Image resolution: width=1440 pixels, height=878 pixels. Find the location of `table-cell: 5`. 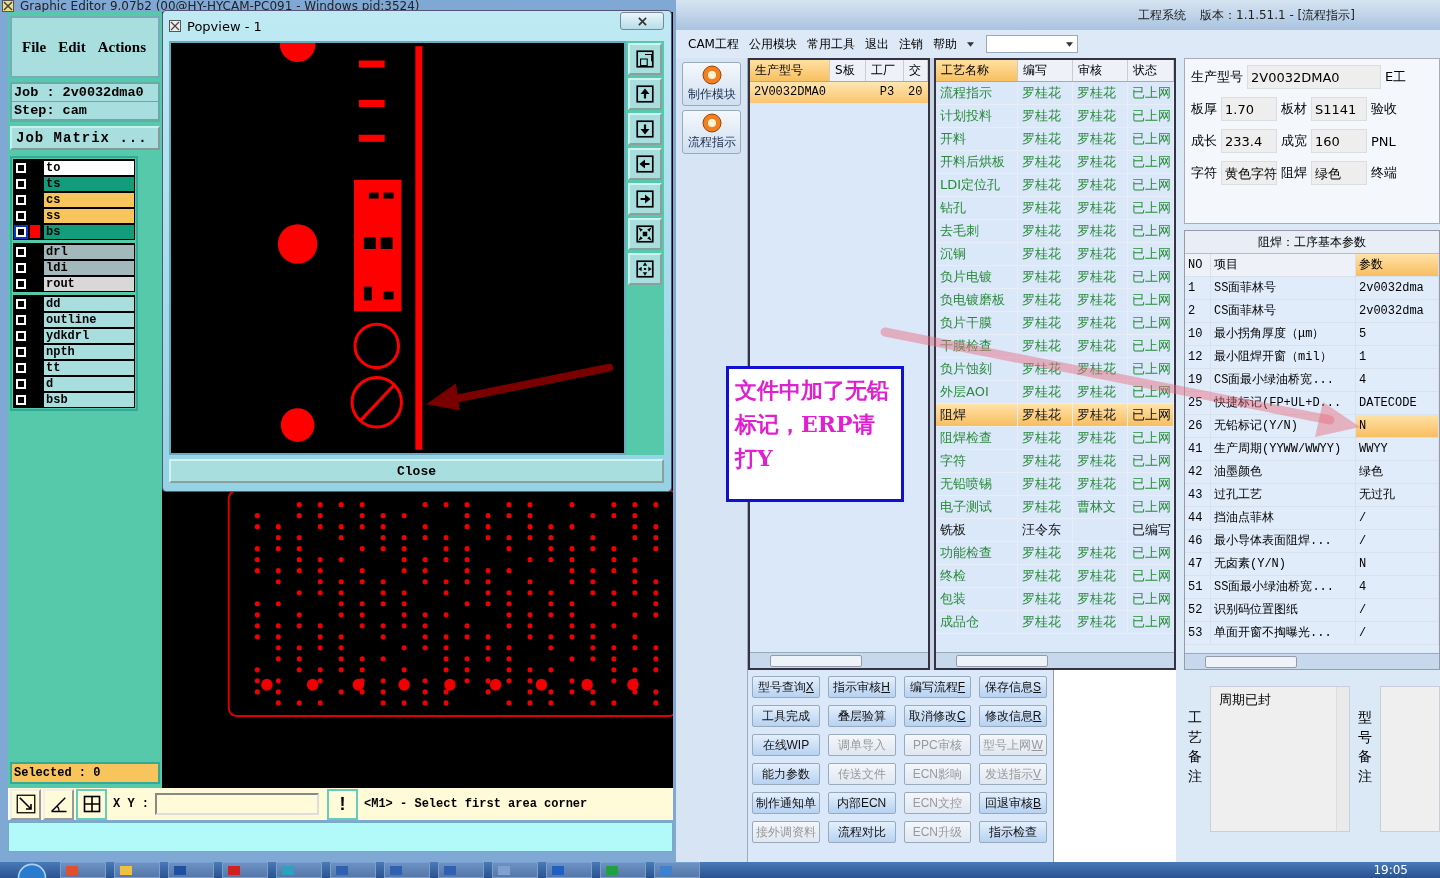

table-cell: 5 is located at coordinates (1397, 334).